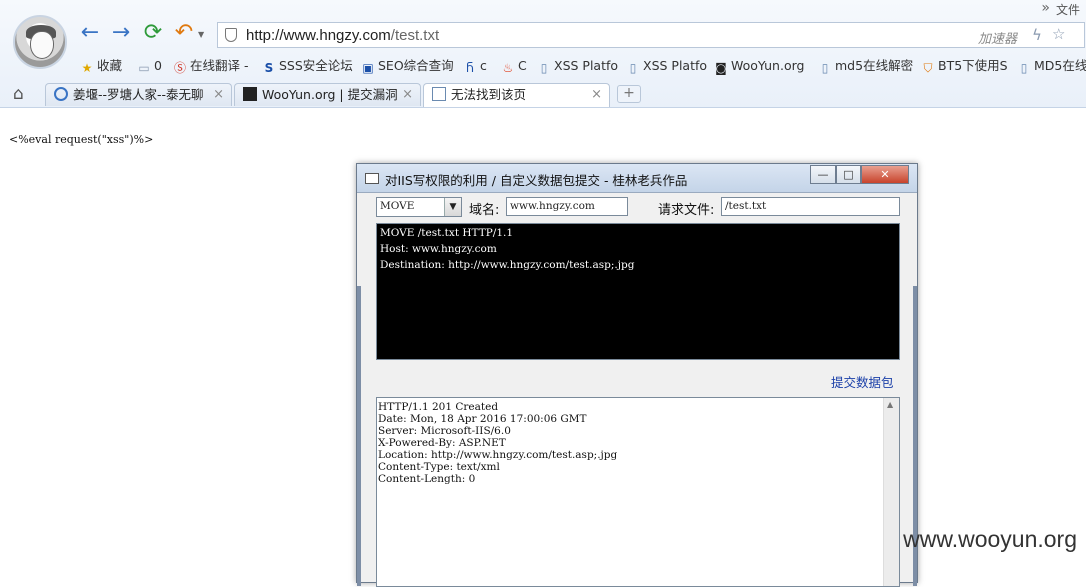  What do you see at coordinates (482, 419) in the screenshot?
I see `response-line: Date: Mon, 18 Apr 2016 17:00:06 GMT` at bounding box center [482, 419].